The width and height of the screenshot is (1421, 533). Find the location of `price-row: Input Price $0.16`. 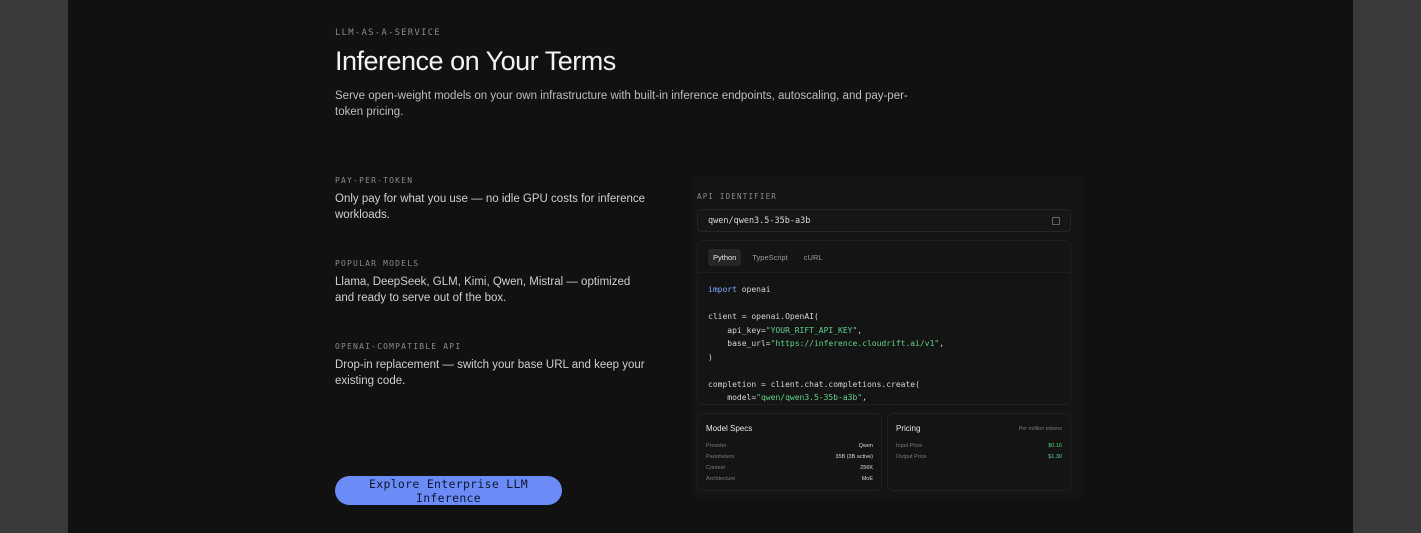

price-row: Input Price $0.16 is located at coordinates (979, 446).